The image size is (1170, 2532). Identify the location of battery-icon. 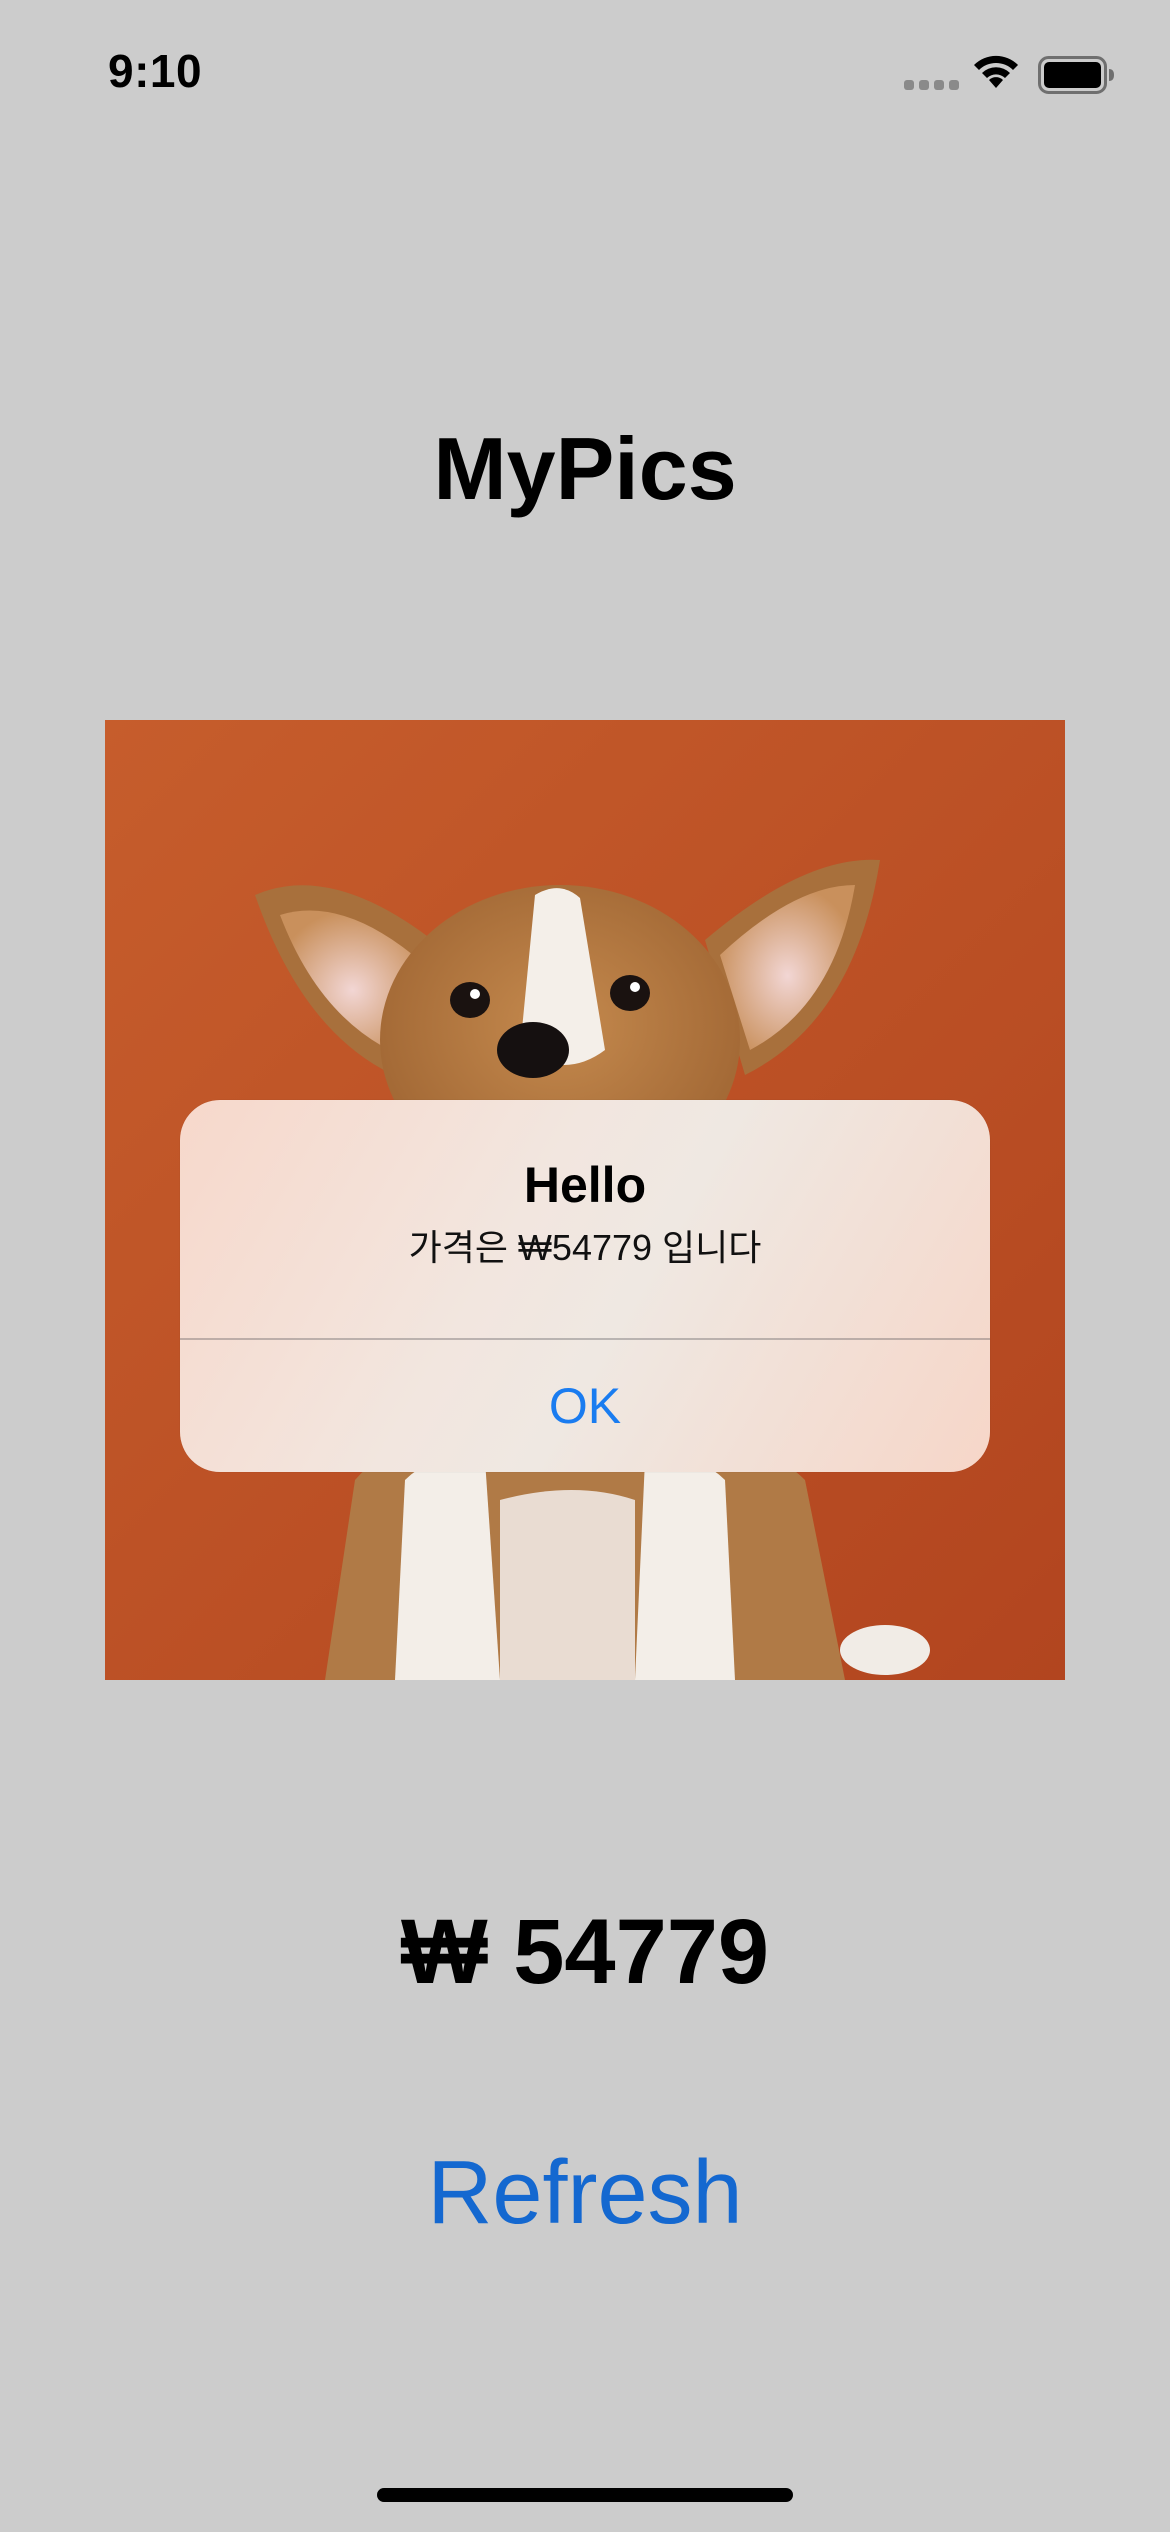
(1077, 77).